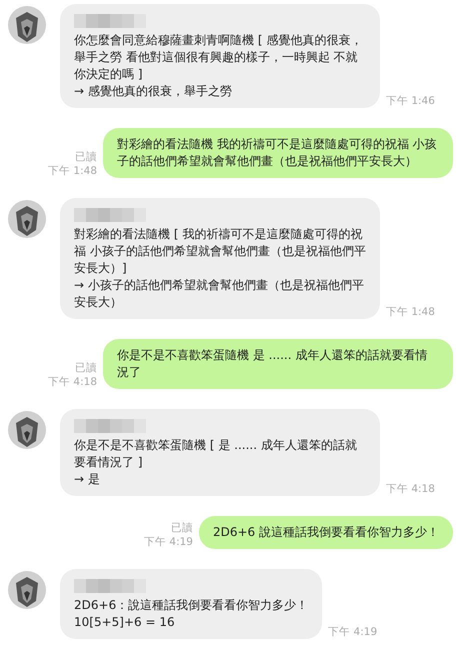  What do you see at coordinates (219, 294) in the screenshot?
I see `message-text: → 小孩子的話他們希望就會幫他們畫（也是祝福他們平安長大）` at bounding box center [219, 294].